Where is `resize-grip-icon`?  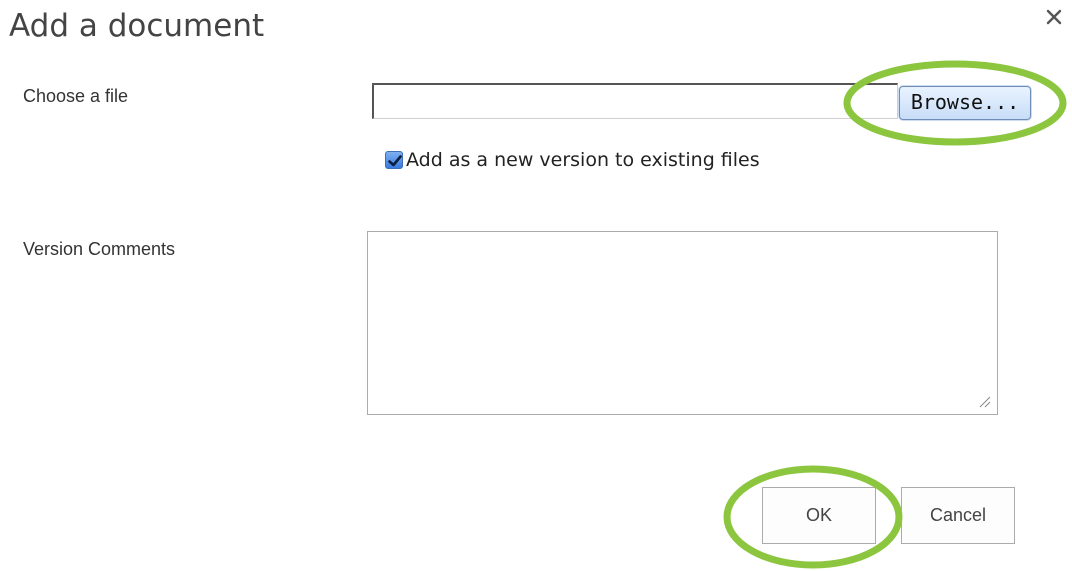 resize-grip-icon is located at coordinates (984, 401).